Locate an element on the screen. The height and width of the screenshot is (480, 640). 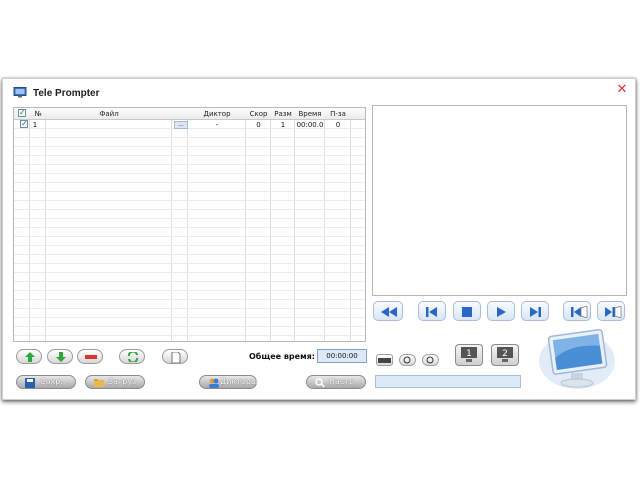
play-button is located at coordinates (501, 311).